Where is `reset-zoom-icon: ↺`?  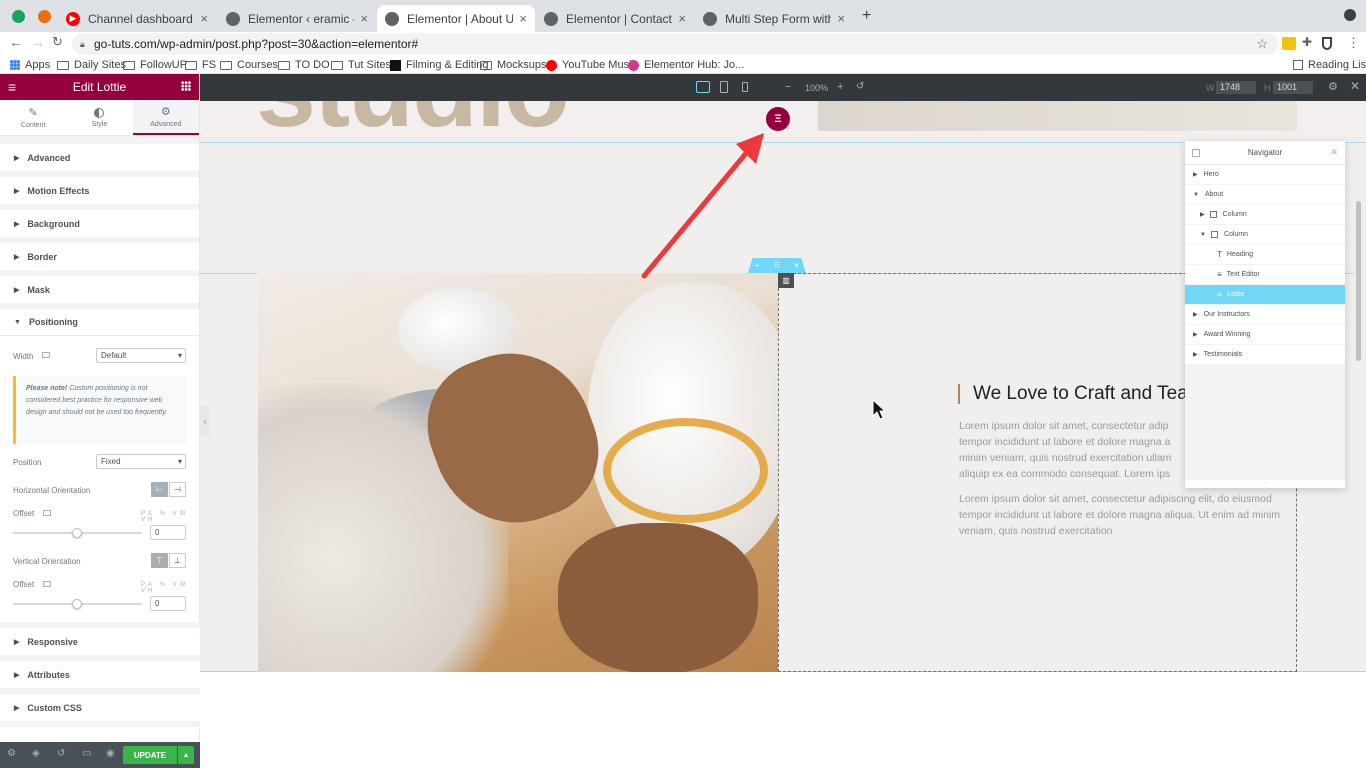 reset-zoom-icon: ↺ is located at coordinates (860, 86).